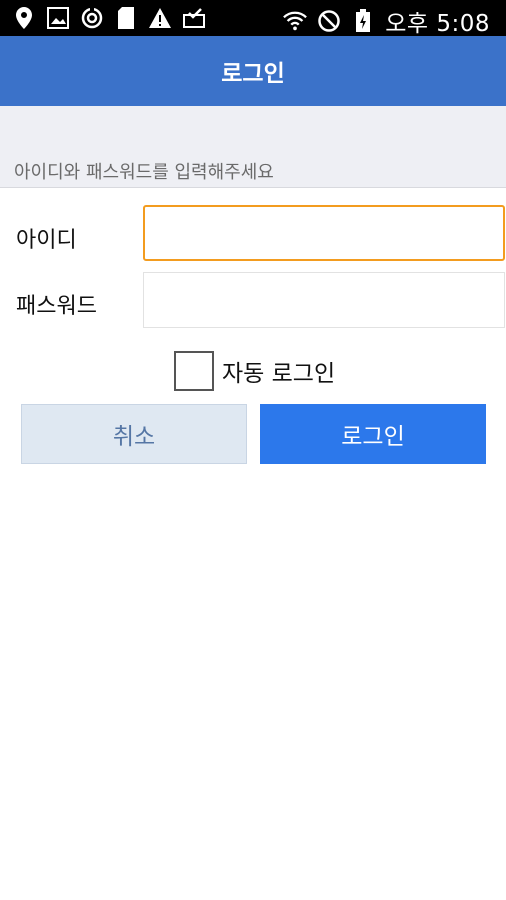 The width and height of the screenshot is (506, 900). What do you see at coordinates (324, 300) in the screenshot?
I see `password-input` at bounding box center [324, 300].